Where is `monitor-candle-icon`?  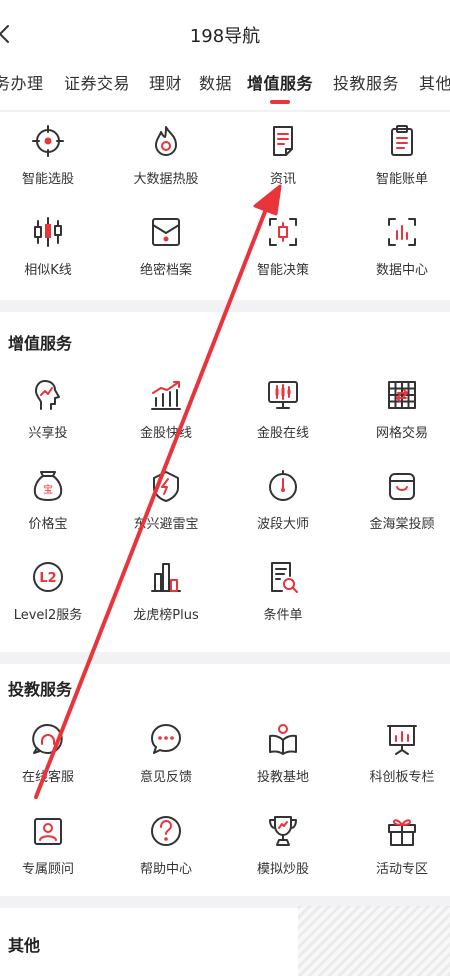
monitor-candle-icon is located at coordinates (283, 395).